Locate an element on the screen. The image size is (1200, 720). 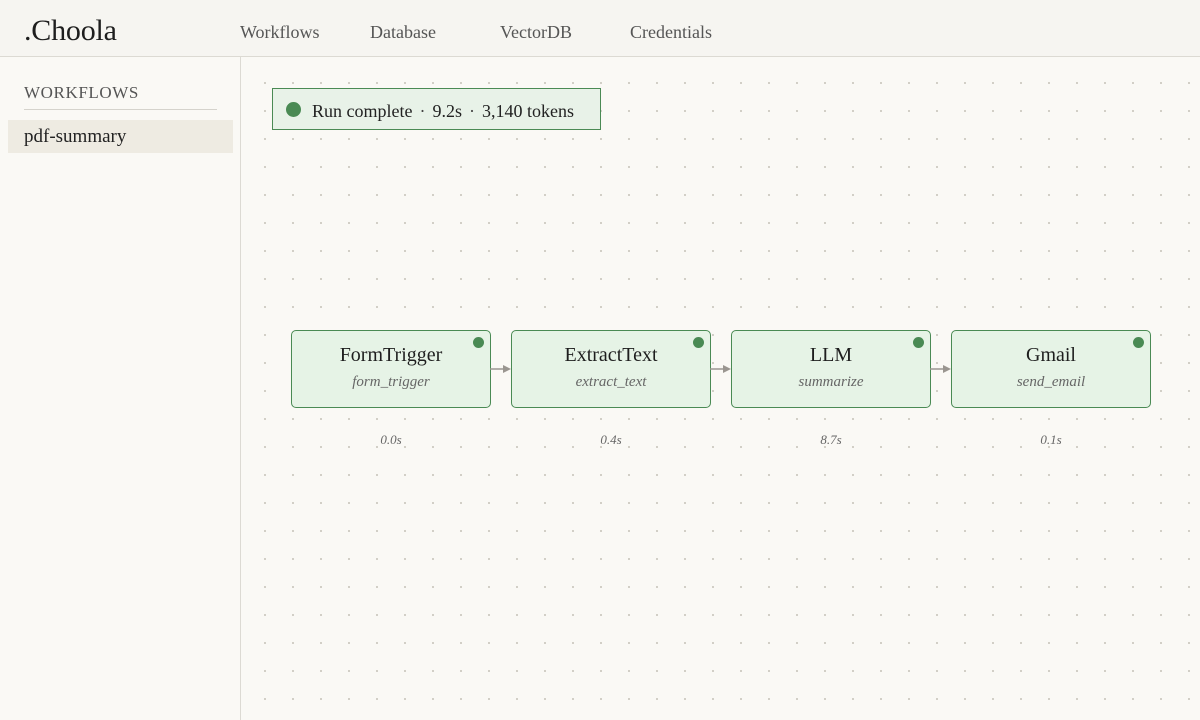
status-text: Run complete · 9.2s · 3,140 tokens is located at coordinates (443, 111).